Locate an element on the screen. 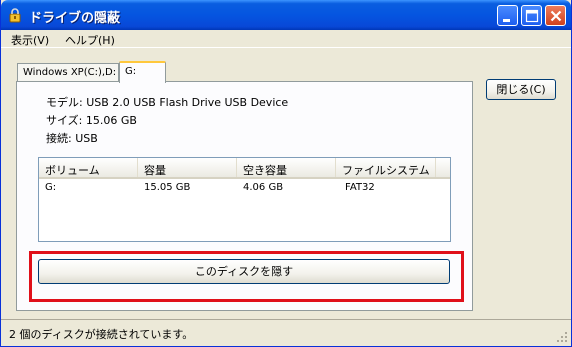  close-button: 閉じる(C) is located at coordinates (521, 89).